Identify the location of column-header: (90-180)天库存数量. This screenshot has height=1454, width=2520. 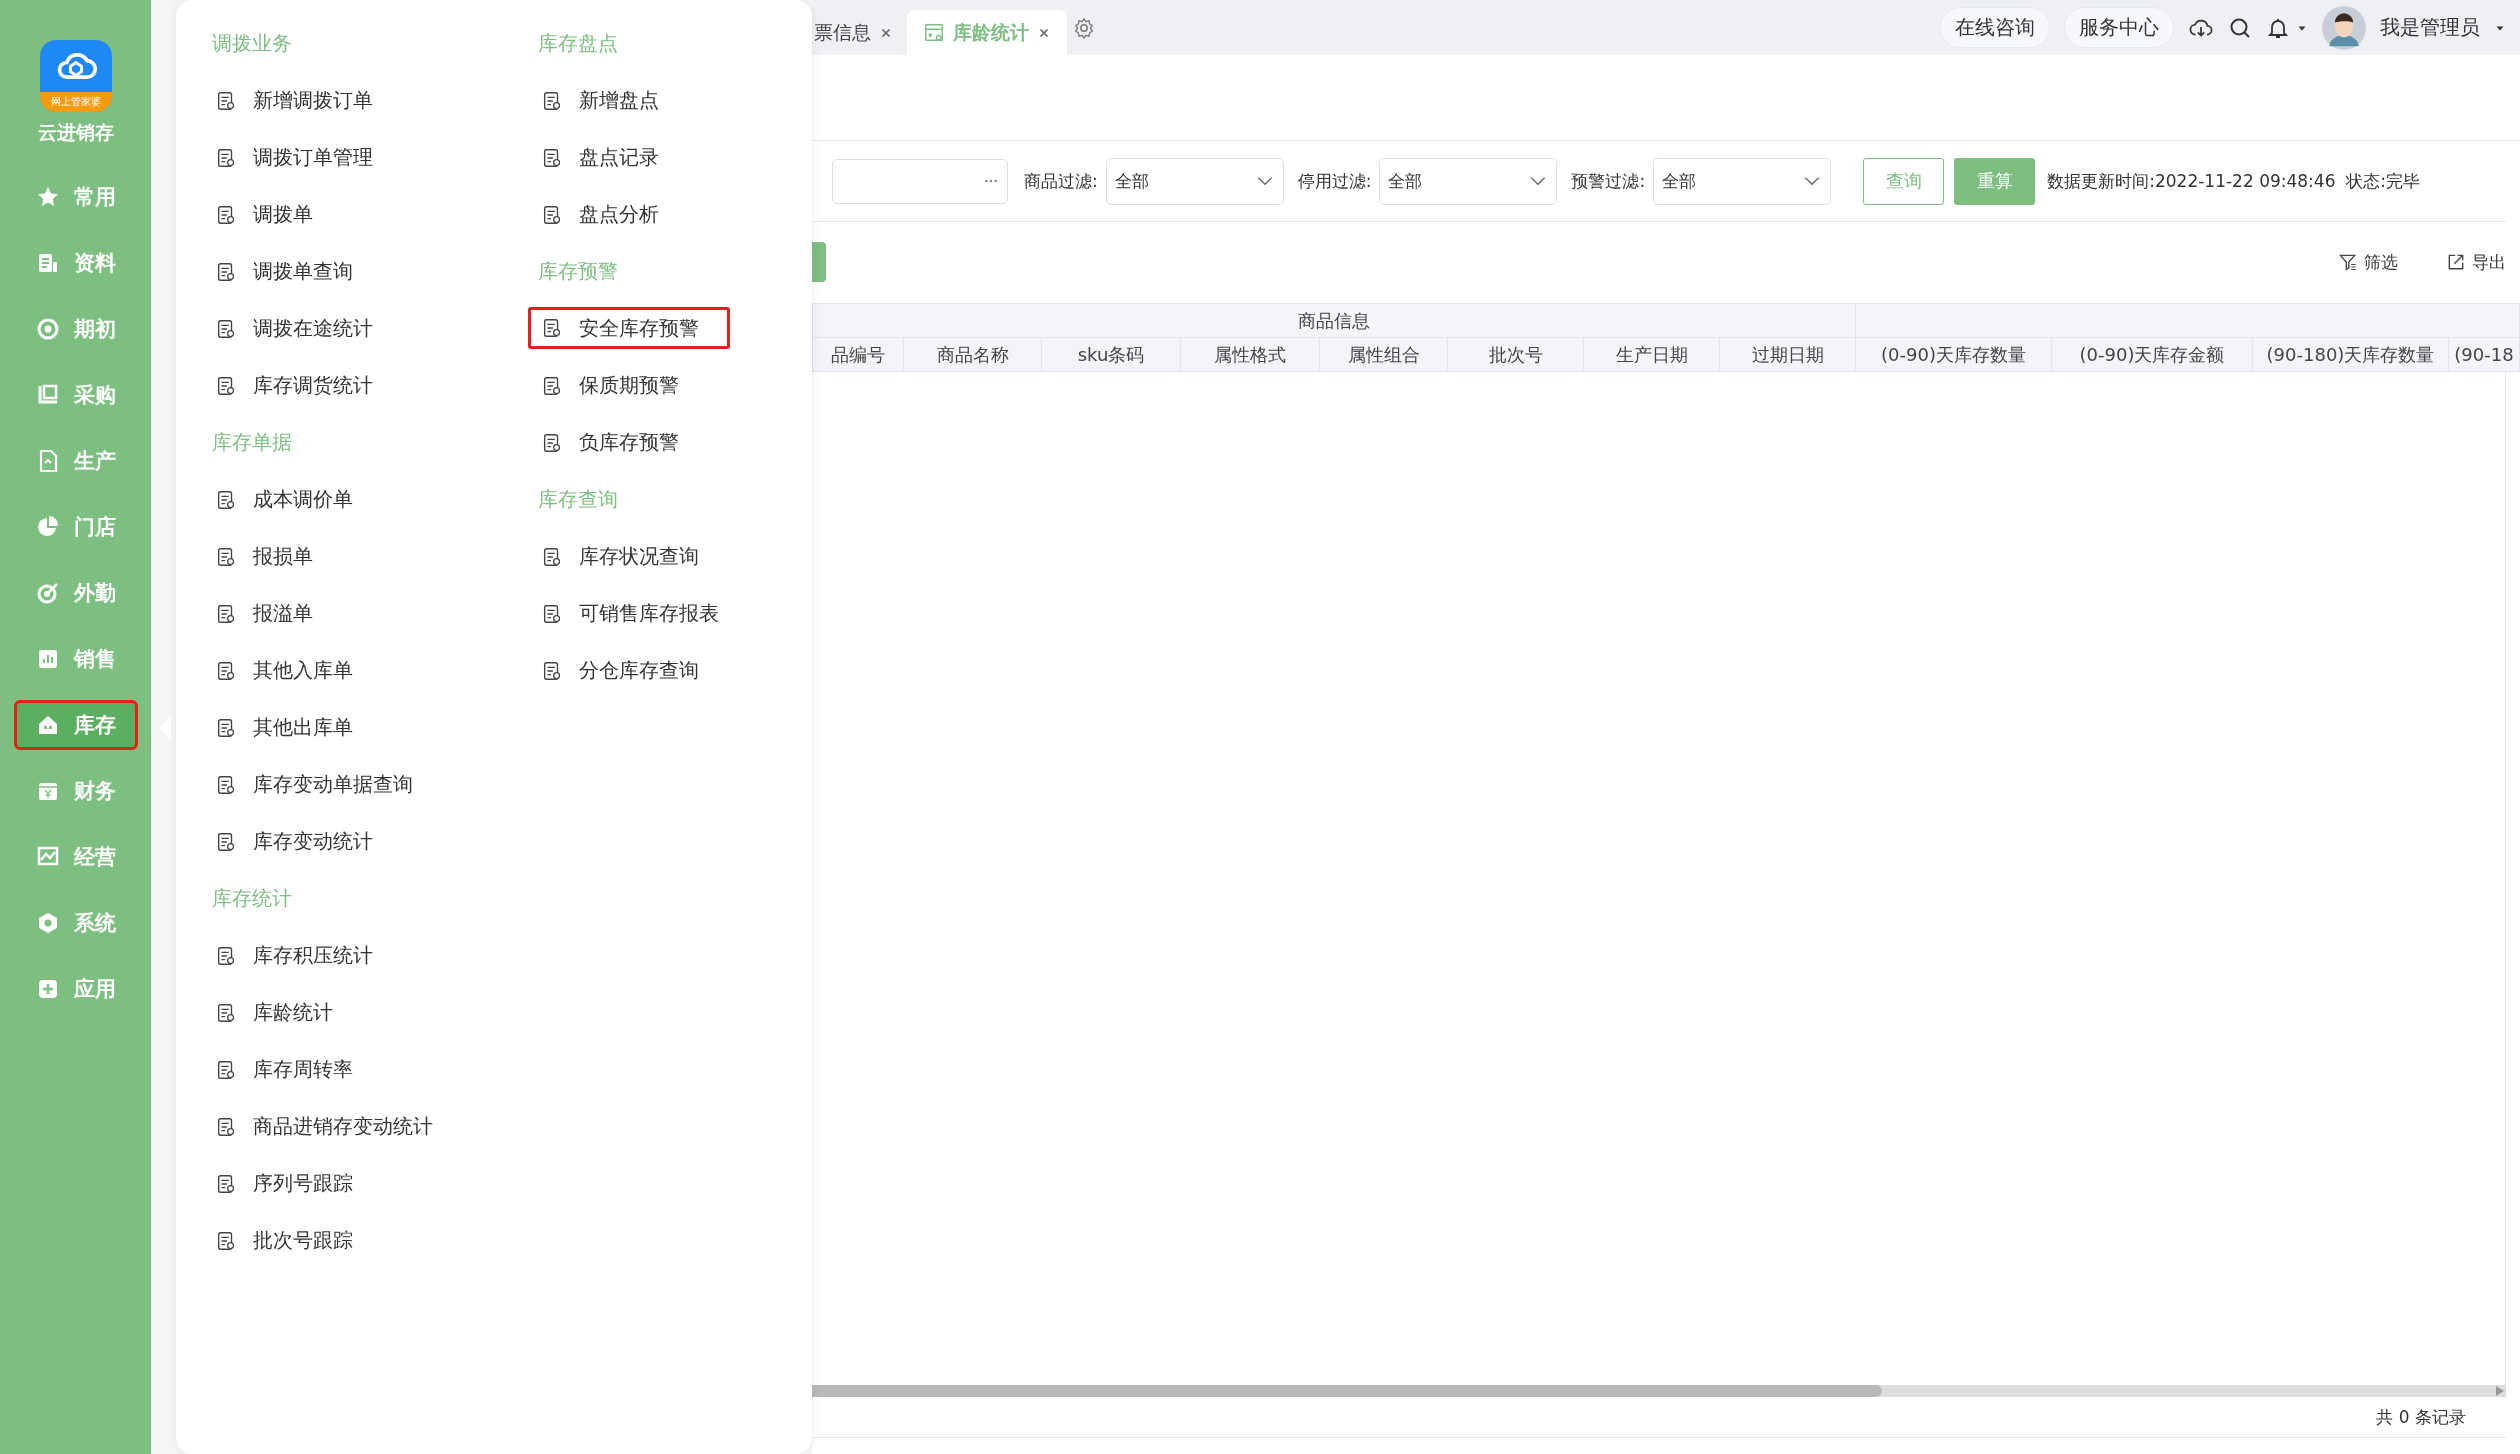
(2350, 354).